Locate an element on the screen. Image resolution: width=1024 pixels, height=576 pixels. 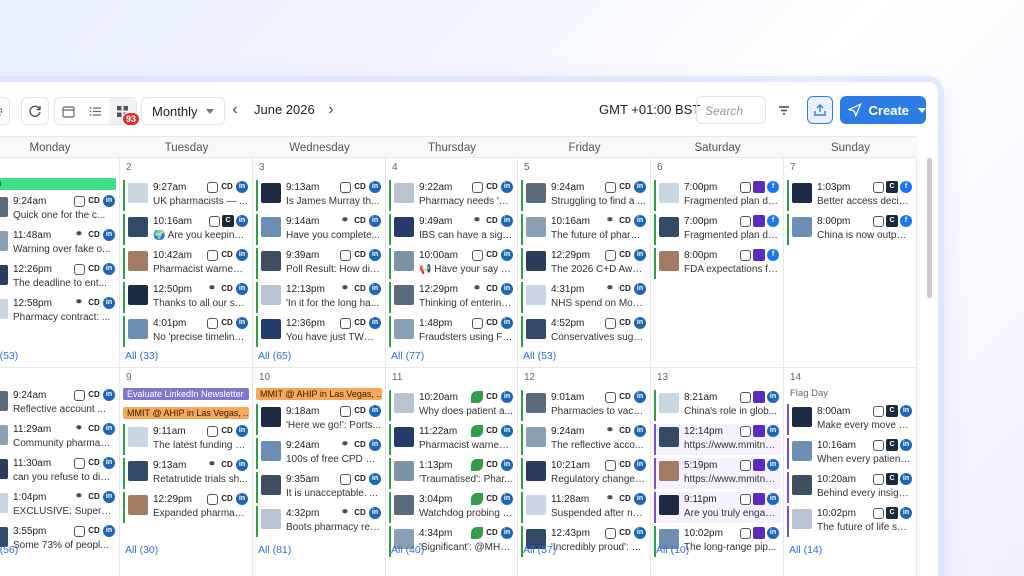
show-all-link: All (30) is located at coordinates (141, 550).